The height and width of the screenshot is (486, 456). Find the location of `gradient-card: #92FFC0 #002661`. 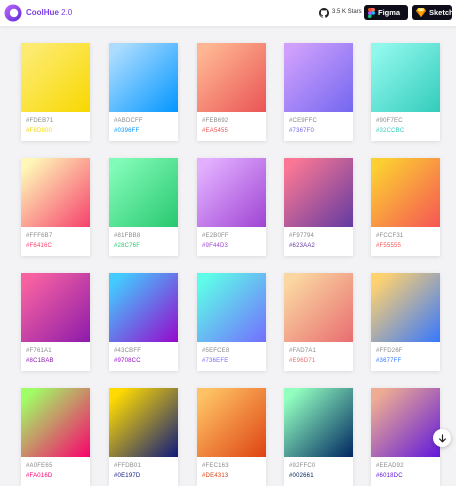

gradient-card: #92FFC0 #002661 is located at coordinates (318, 437).